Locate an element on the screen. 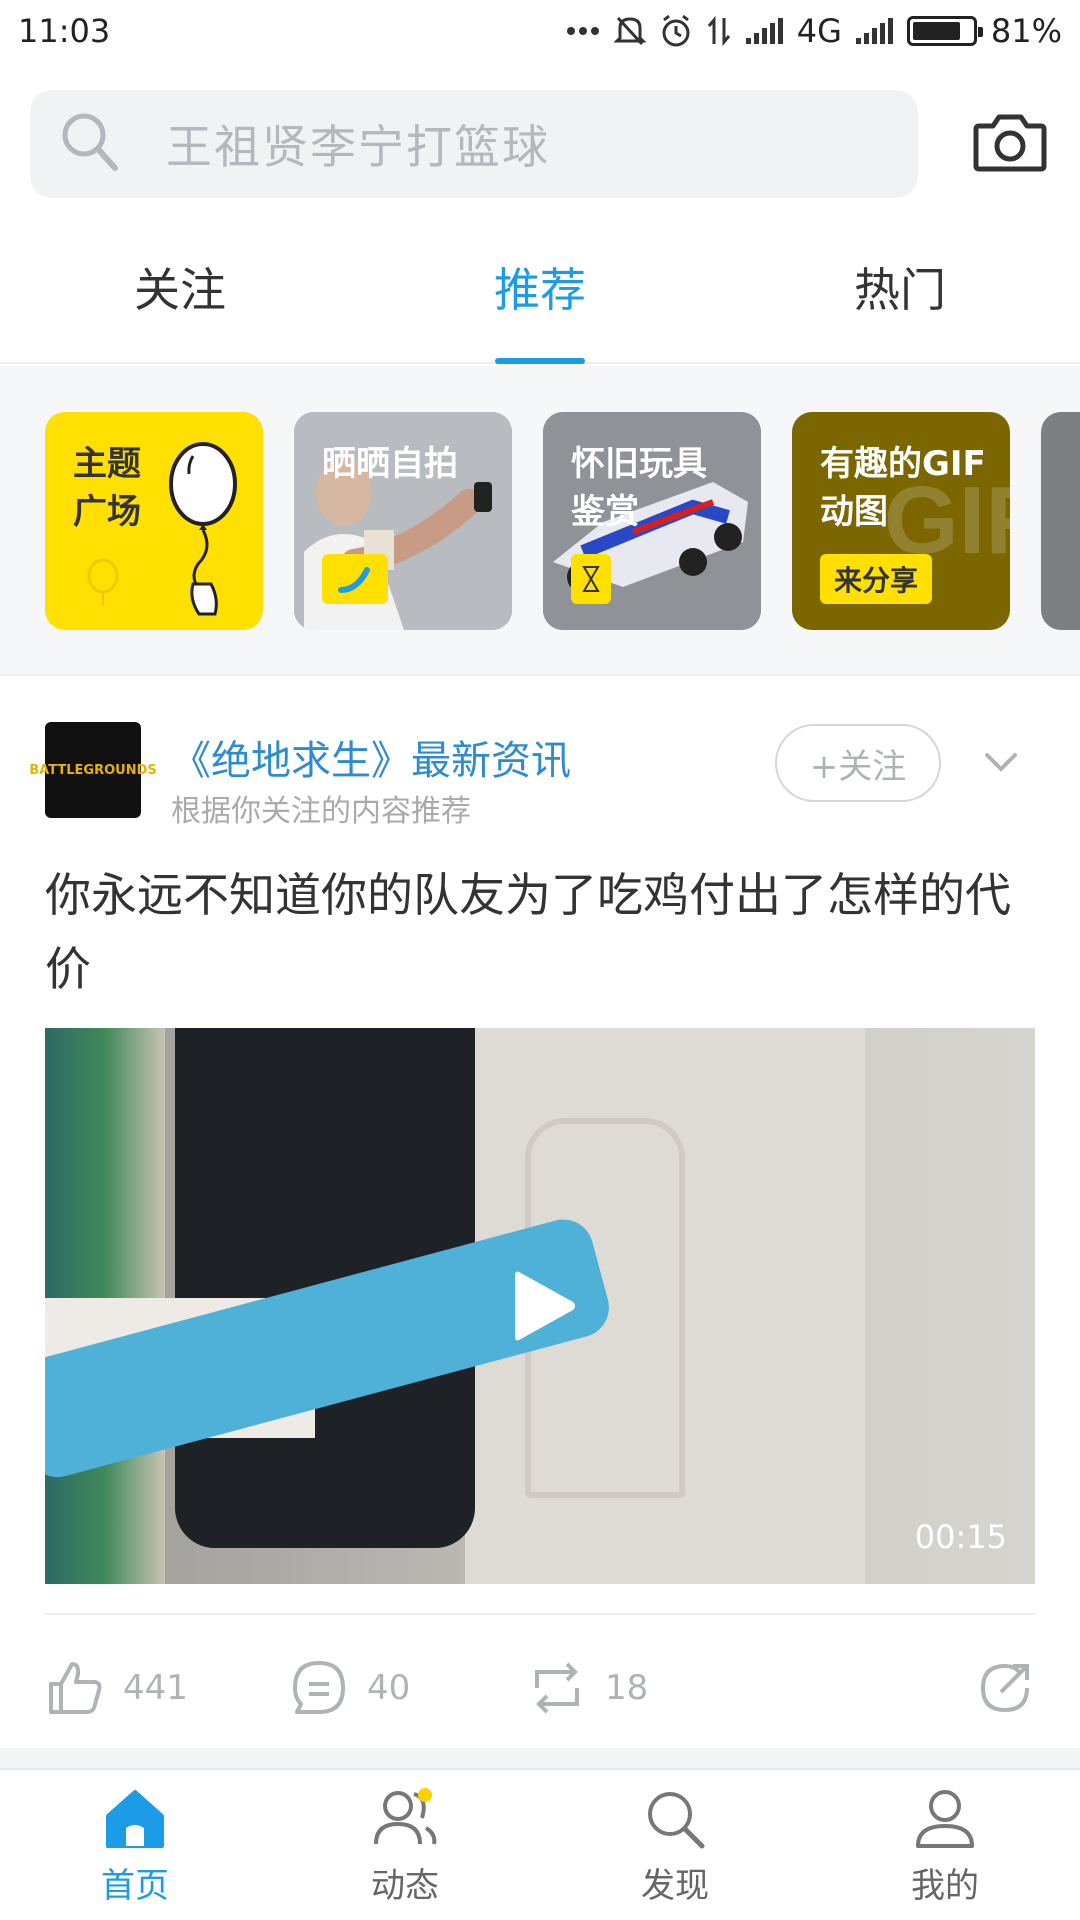  mute-bell-icon is located at coordinates (629, 31).